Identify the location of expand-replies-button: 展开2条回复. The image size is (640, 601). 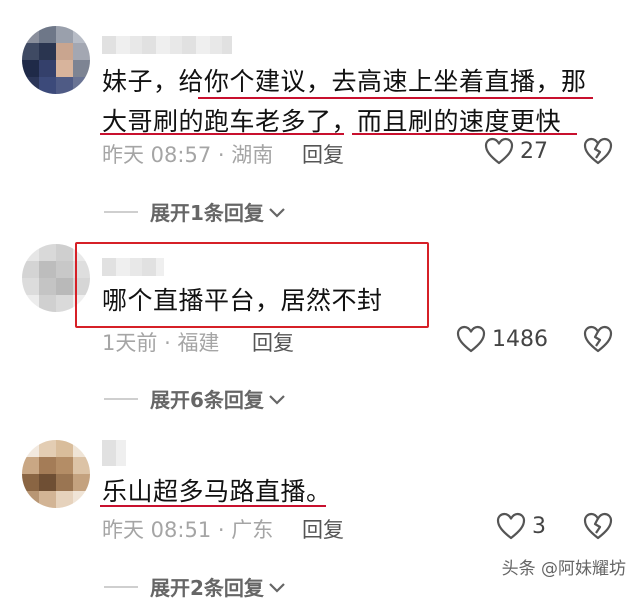
(195, 586).